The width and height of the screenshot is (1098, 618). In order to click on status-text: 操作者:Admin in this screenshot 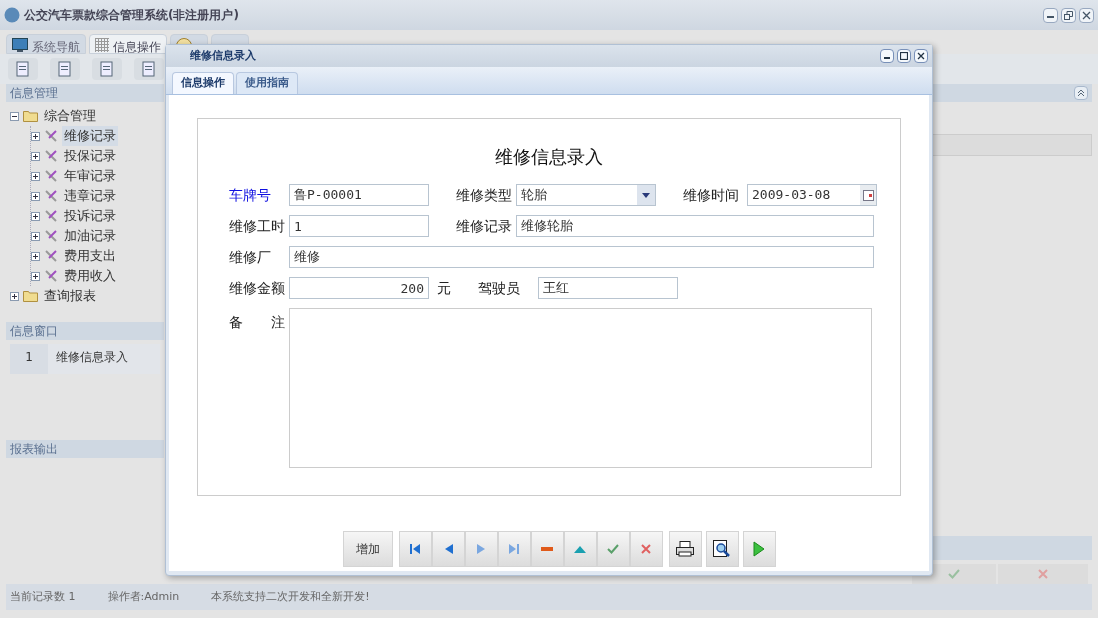, I will do `click(143, 596)`.